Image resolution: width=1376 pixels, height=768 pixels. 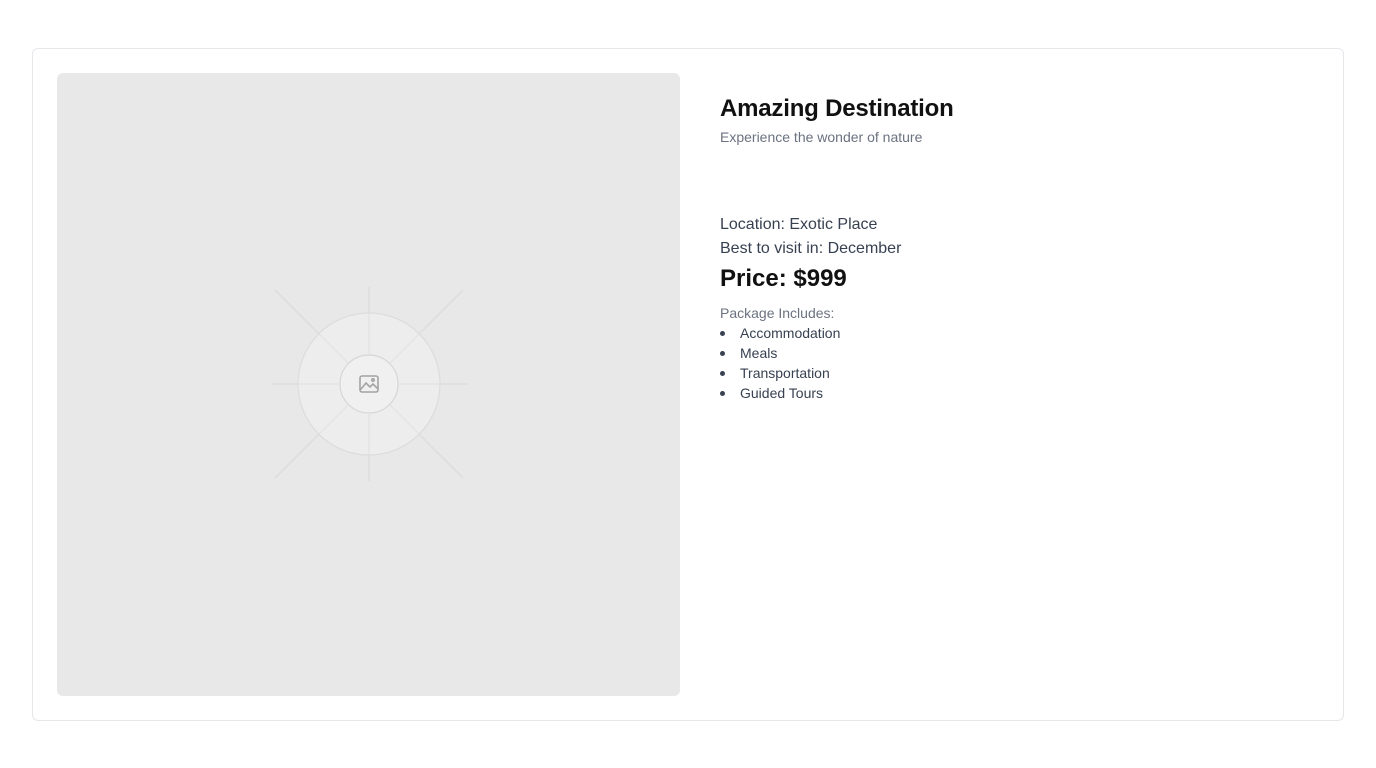 What do you see at coordinates (811, 248) in the screenshot?
I see `best-visit-text: Best to visit in: December` at bounding box center [811, 248].